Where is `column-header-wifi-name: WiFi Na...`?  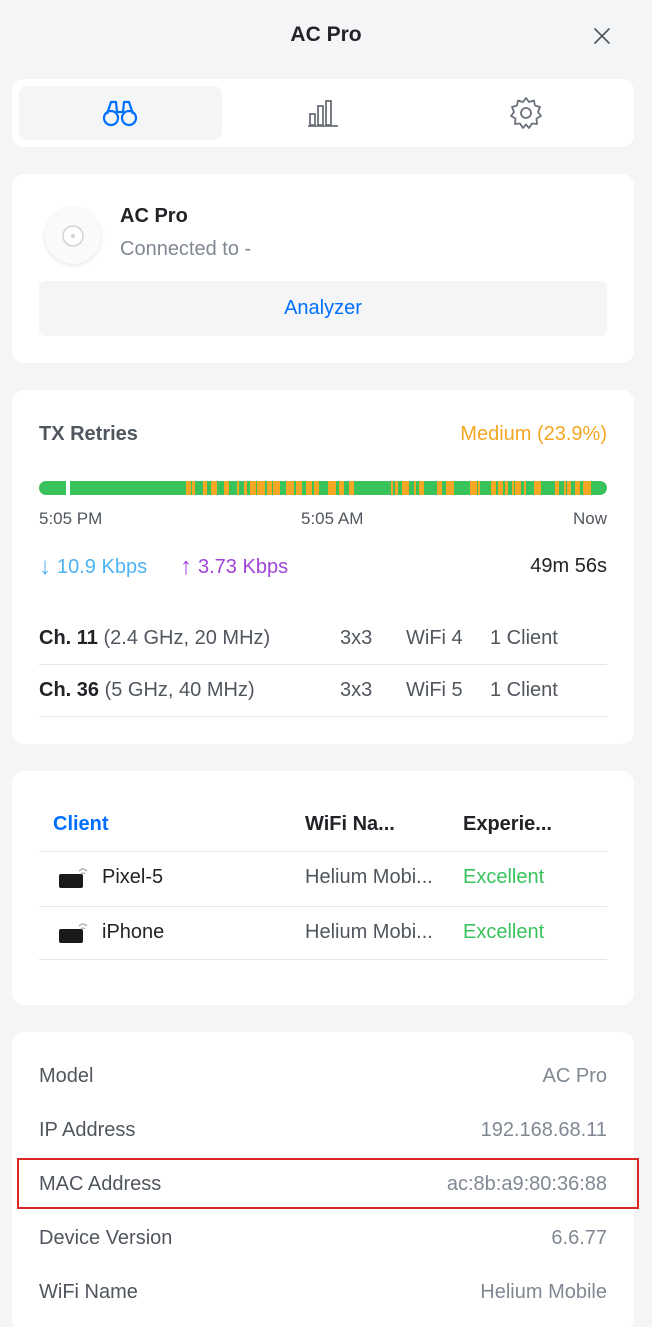 column-header-wifi-name: WiFi Na... is located at coordinates (350, 824).